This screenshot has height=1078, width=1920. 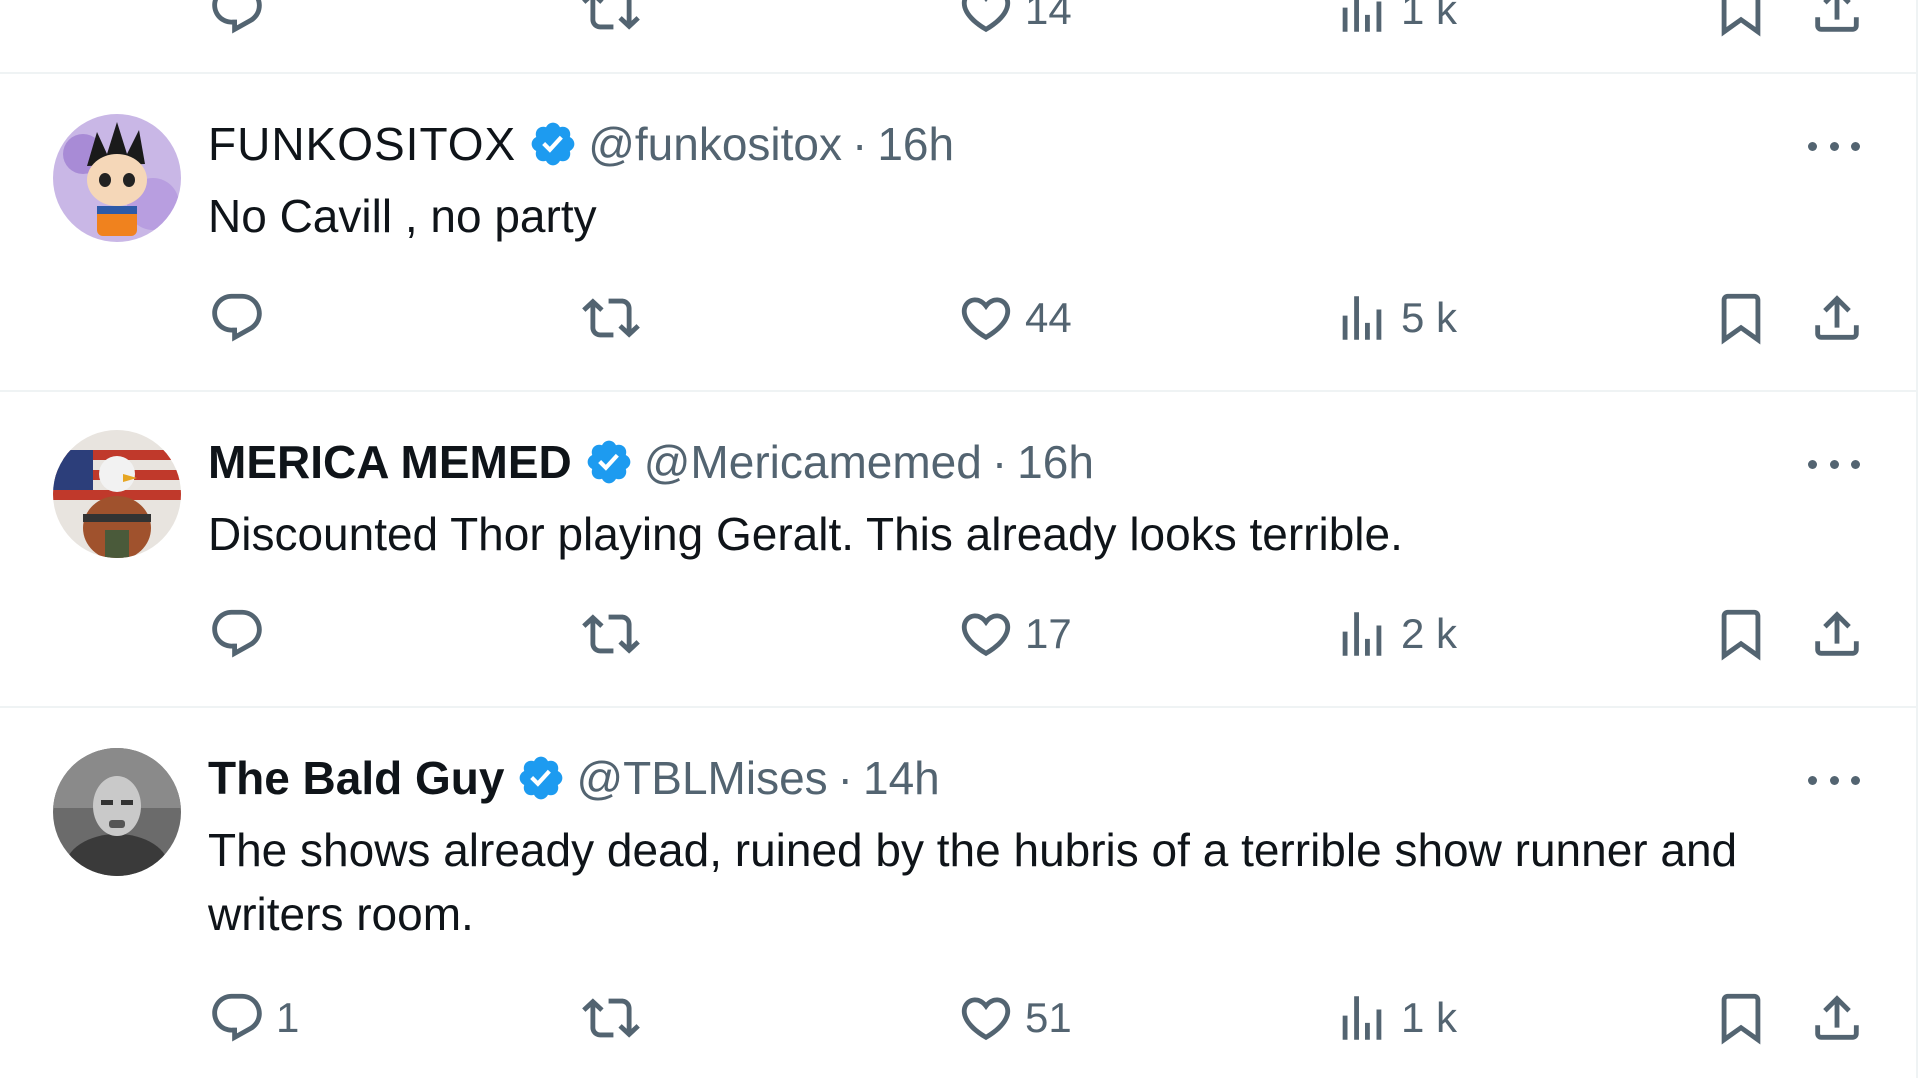 I want to click on like-button: 17, so click(x=1014, y=634).